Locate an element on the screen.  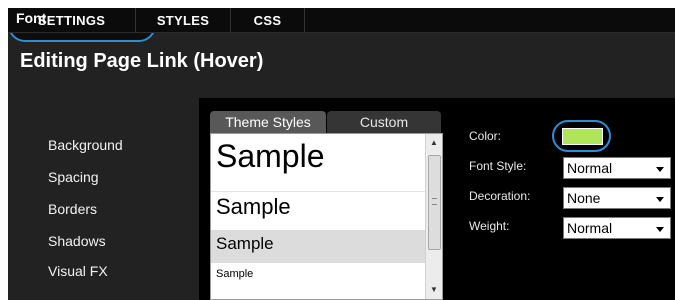
tab-css: CSS is located at coordinates (268, 20).